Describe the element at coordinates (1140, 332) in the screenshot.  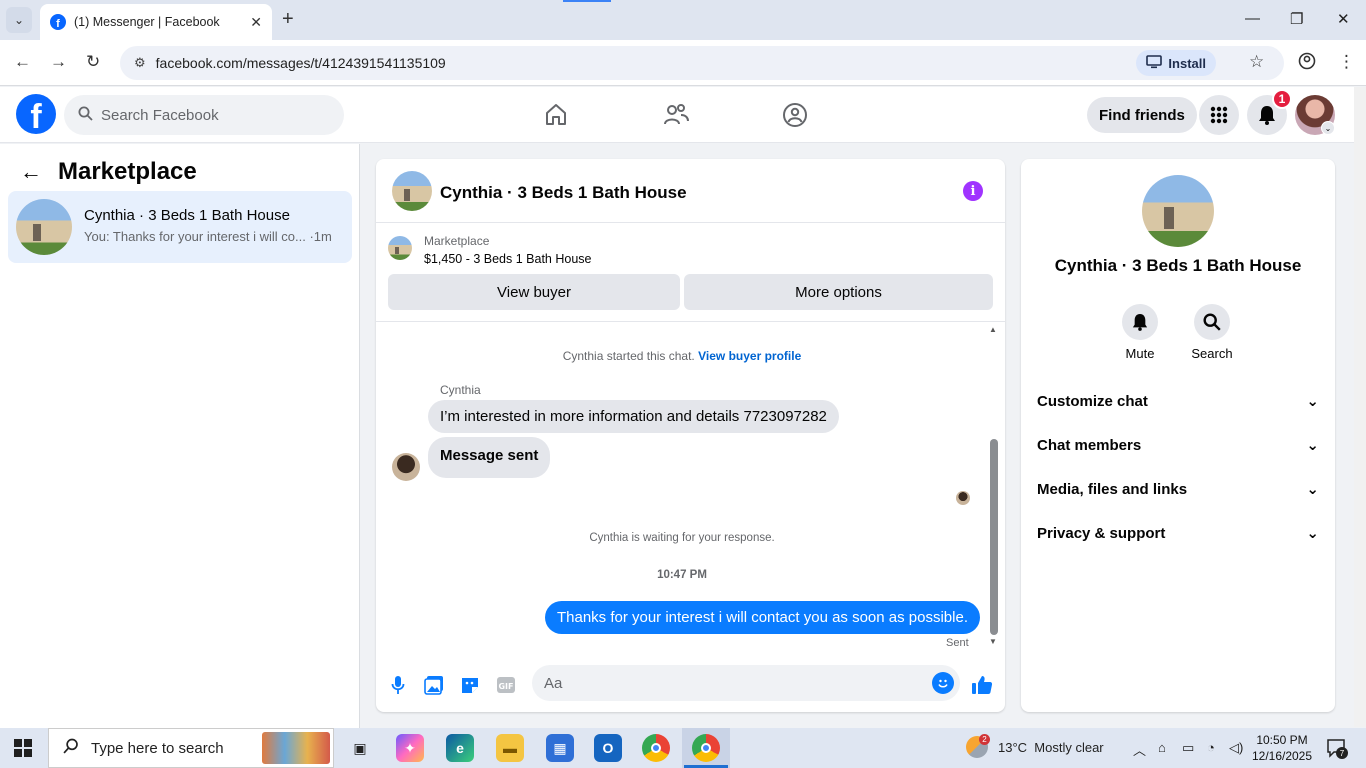
I see `mute-button: Mute` at that location.